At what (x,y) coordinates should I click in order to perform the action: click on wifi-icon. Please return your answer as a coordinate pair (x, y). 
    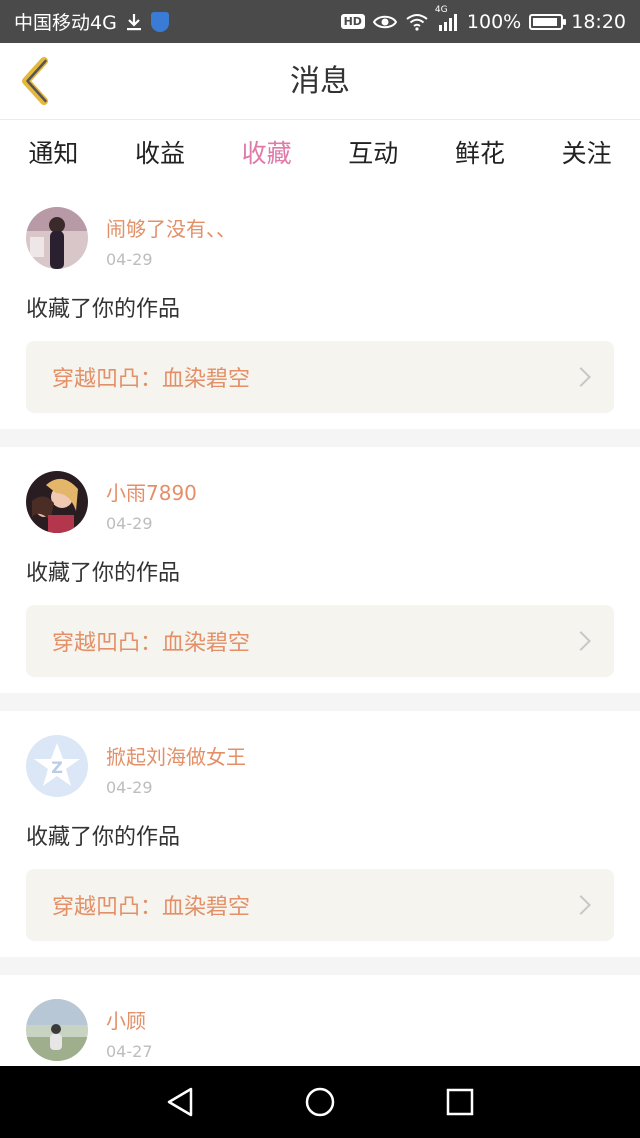
    Looking at the image, I should click on (417, 22).